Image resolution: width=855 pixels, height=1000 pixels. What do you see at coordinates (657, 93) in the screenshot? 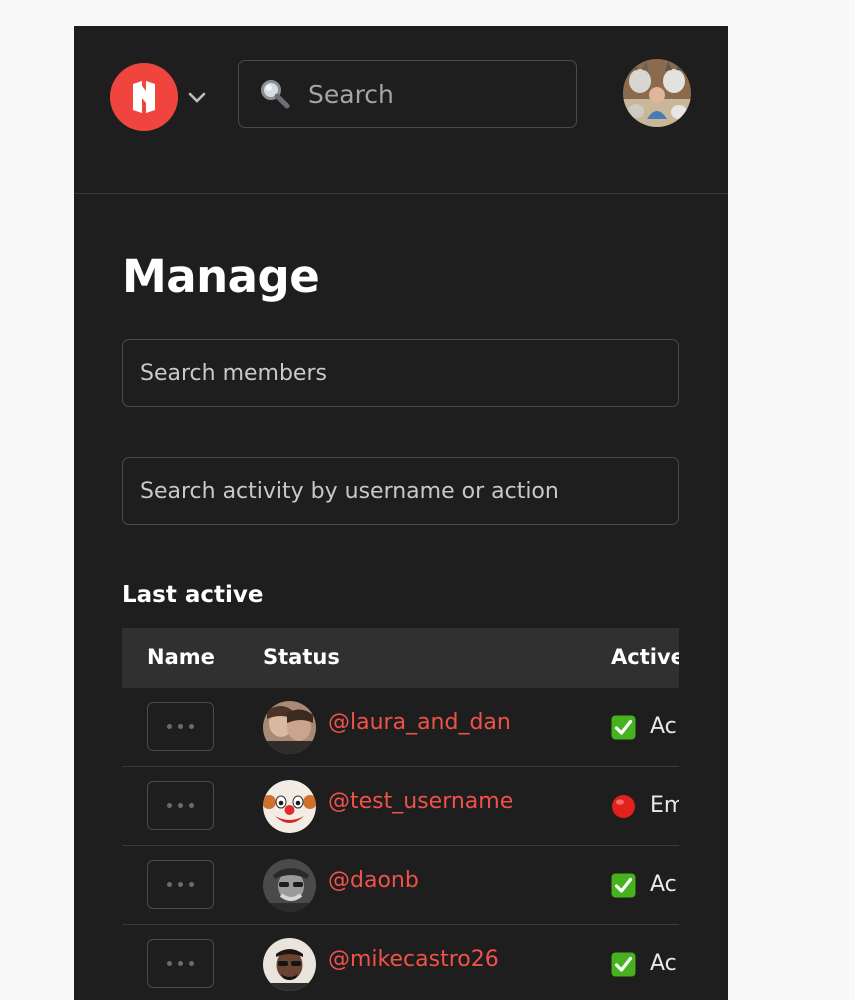
I see `user-avatar` at bounding box center [657, 93].